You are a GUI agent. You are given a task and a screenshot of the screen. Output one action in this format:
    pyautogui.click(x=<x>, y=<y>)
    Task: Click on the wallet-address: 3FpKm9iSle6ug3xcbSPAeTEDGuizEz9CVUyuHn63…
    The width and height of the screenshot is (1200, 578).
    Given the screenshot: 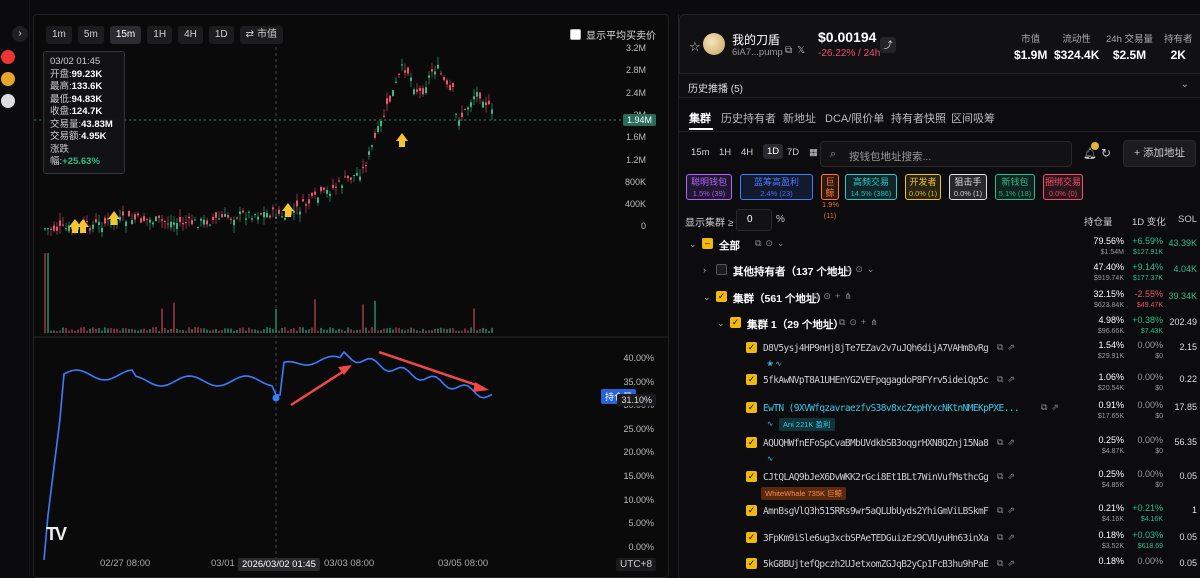 What is the action you would take?
    pyautogui.click(x=876, y=538)
    